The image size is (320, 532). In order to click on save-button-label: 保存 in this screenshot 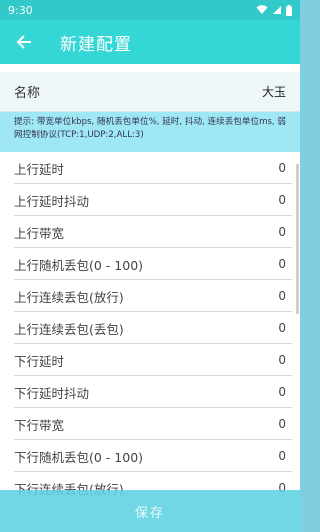, I will do `click(149, 513)`.